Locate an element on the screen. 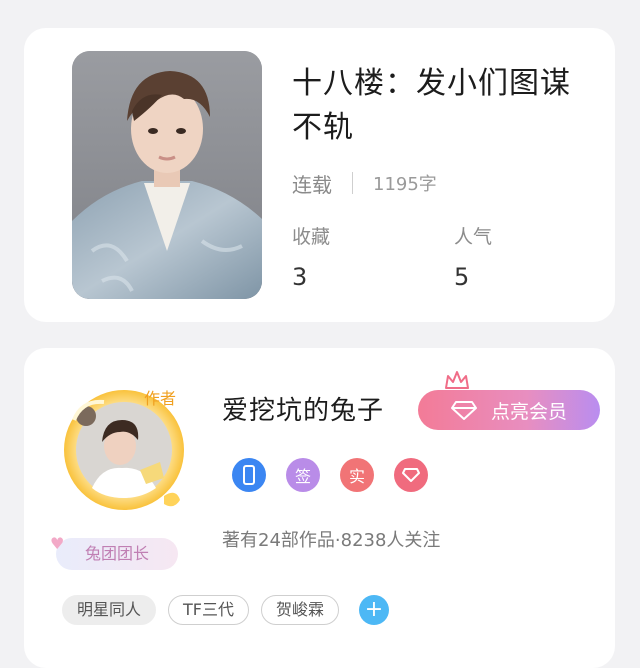 The height and width of the screenshot is (668, 640). author-badges: 签 实 is located at coordinates (340, 475).